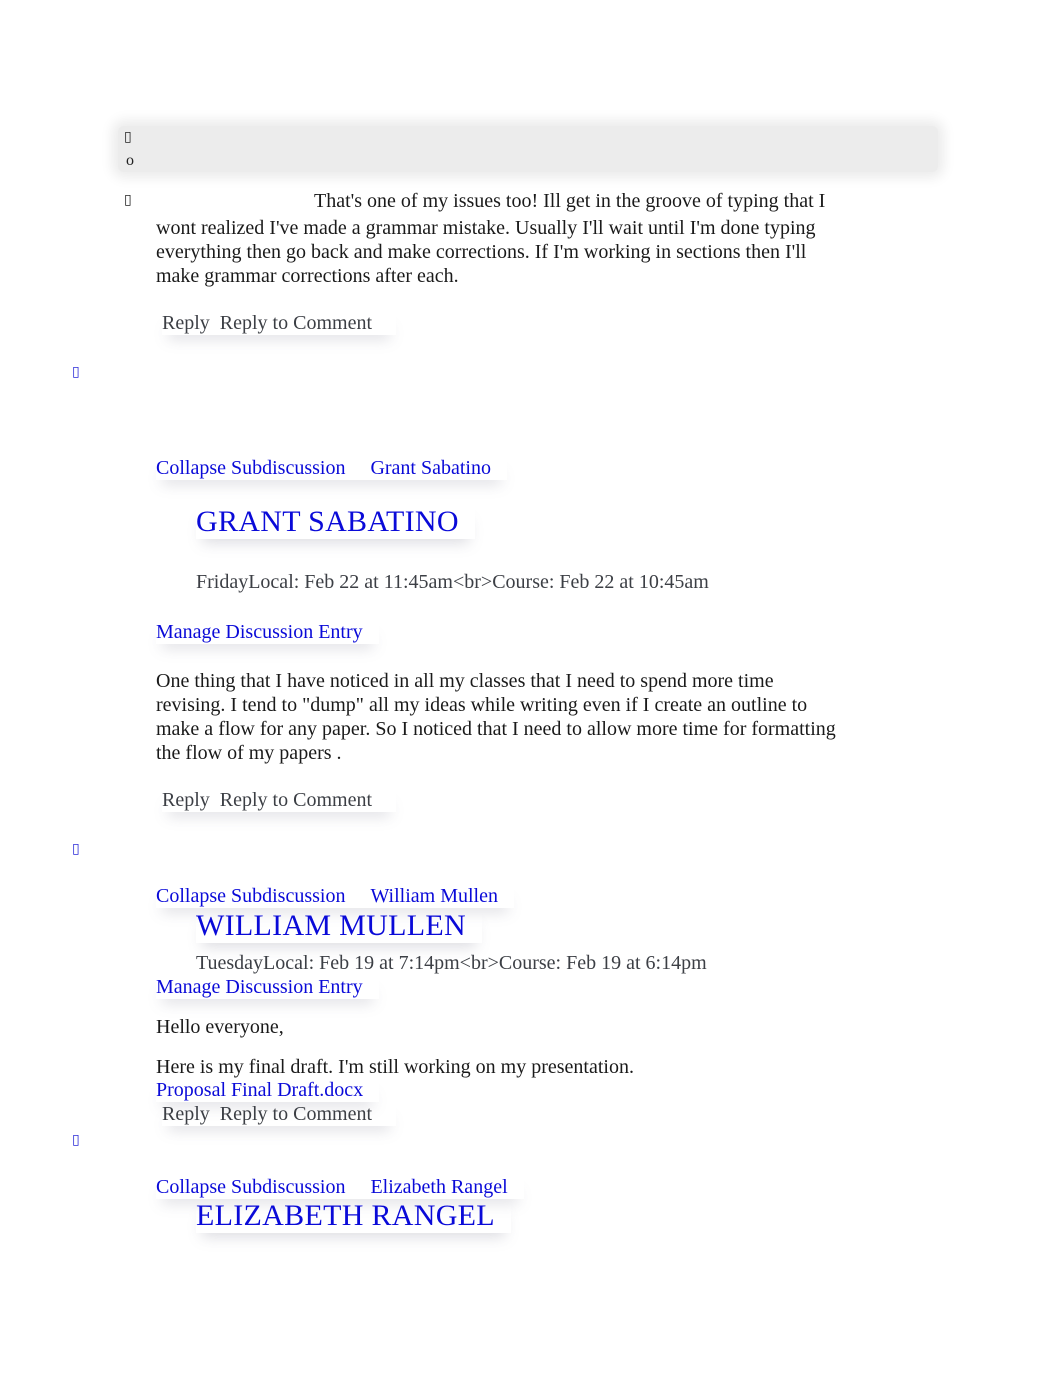 This screenshot has width=1062, height=1377. I want to click on author-link: Grant Sabatino, so click(430, 468).